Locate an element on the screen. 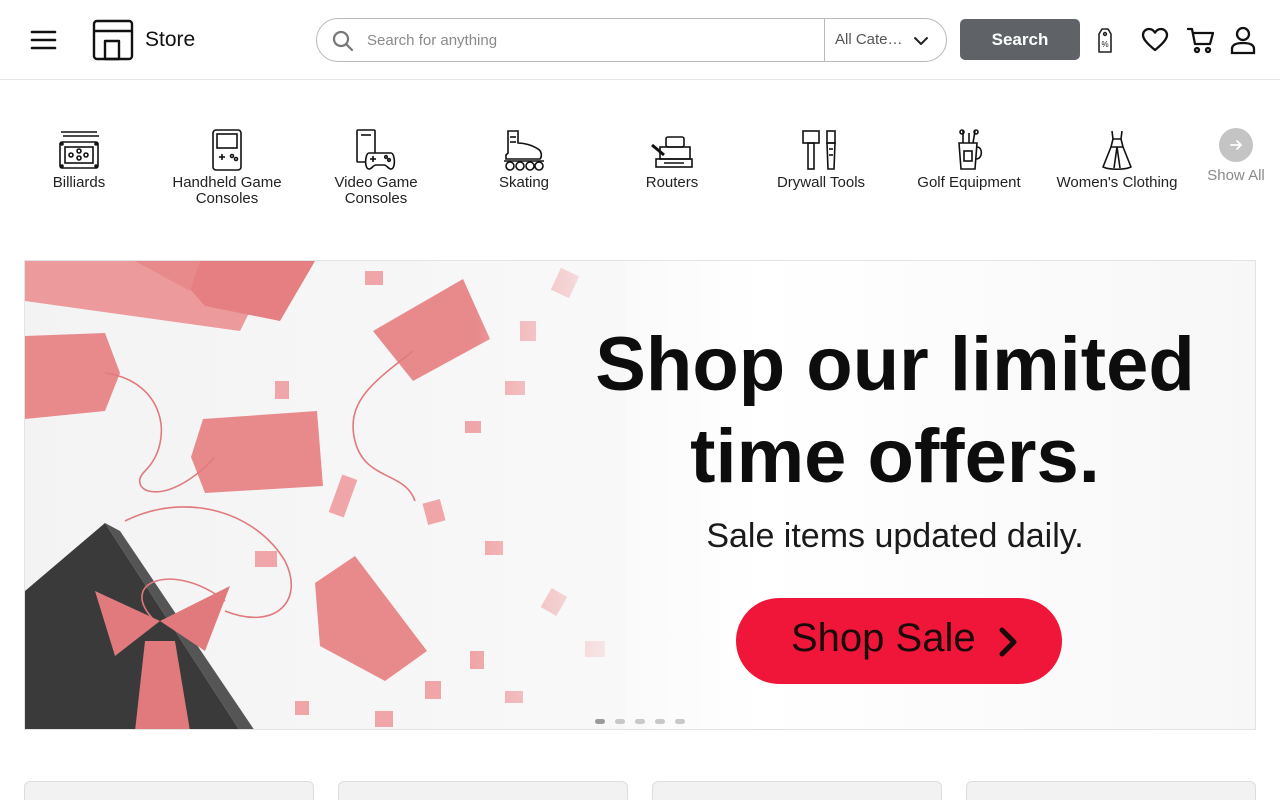  shop-sale-label: Shop Sale is located at coordinates (883, 638).